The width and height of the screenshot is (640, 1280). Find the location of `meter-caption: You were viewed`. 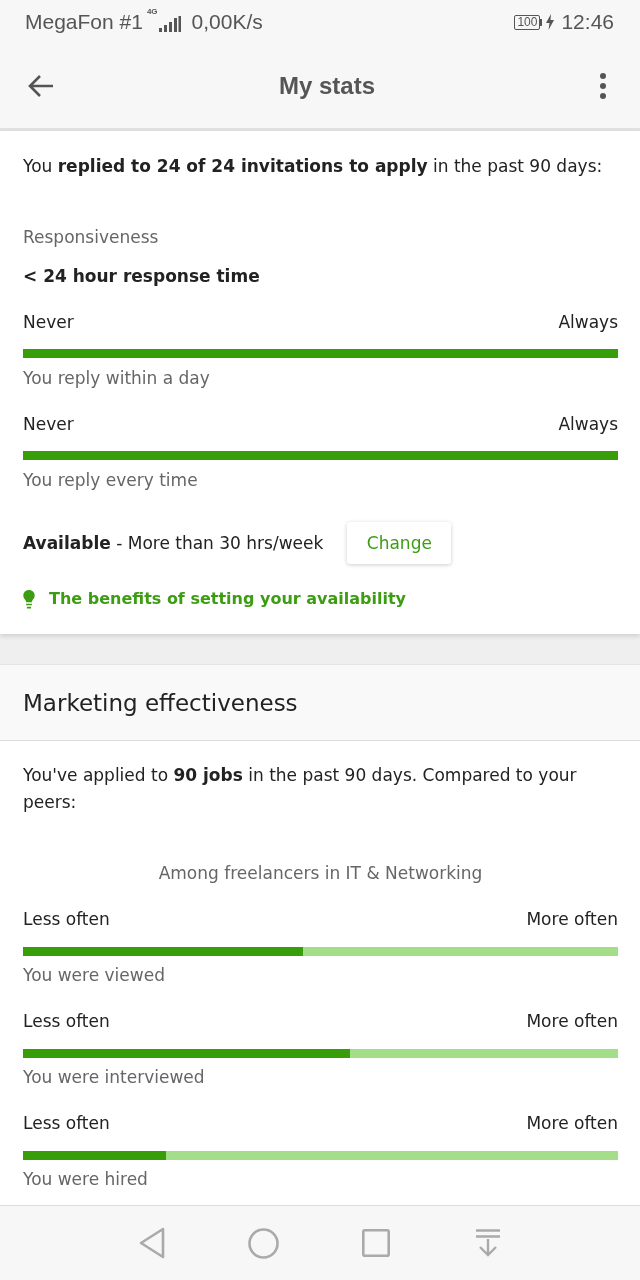

meter-caption: You were viewed is located at coordinates (94, 975).